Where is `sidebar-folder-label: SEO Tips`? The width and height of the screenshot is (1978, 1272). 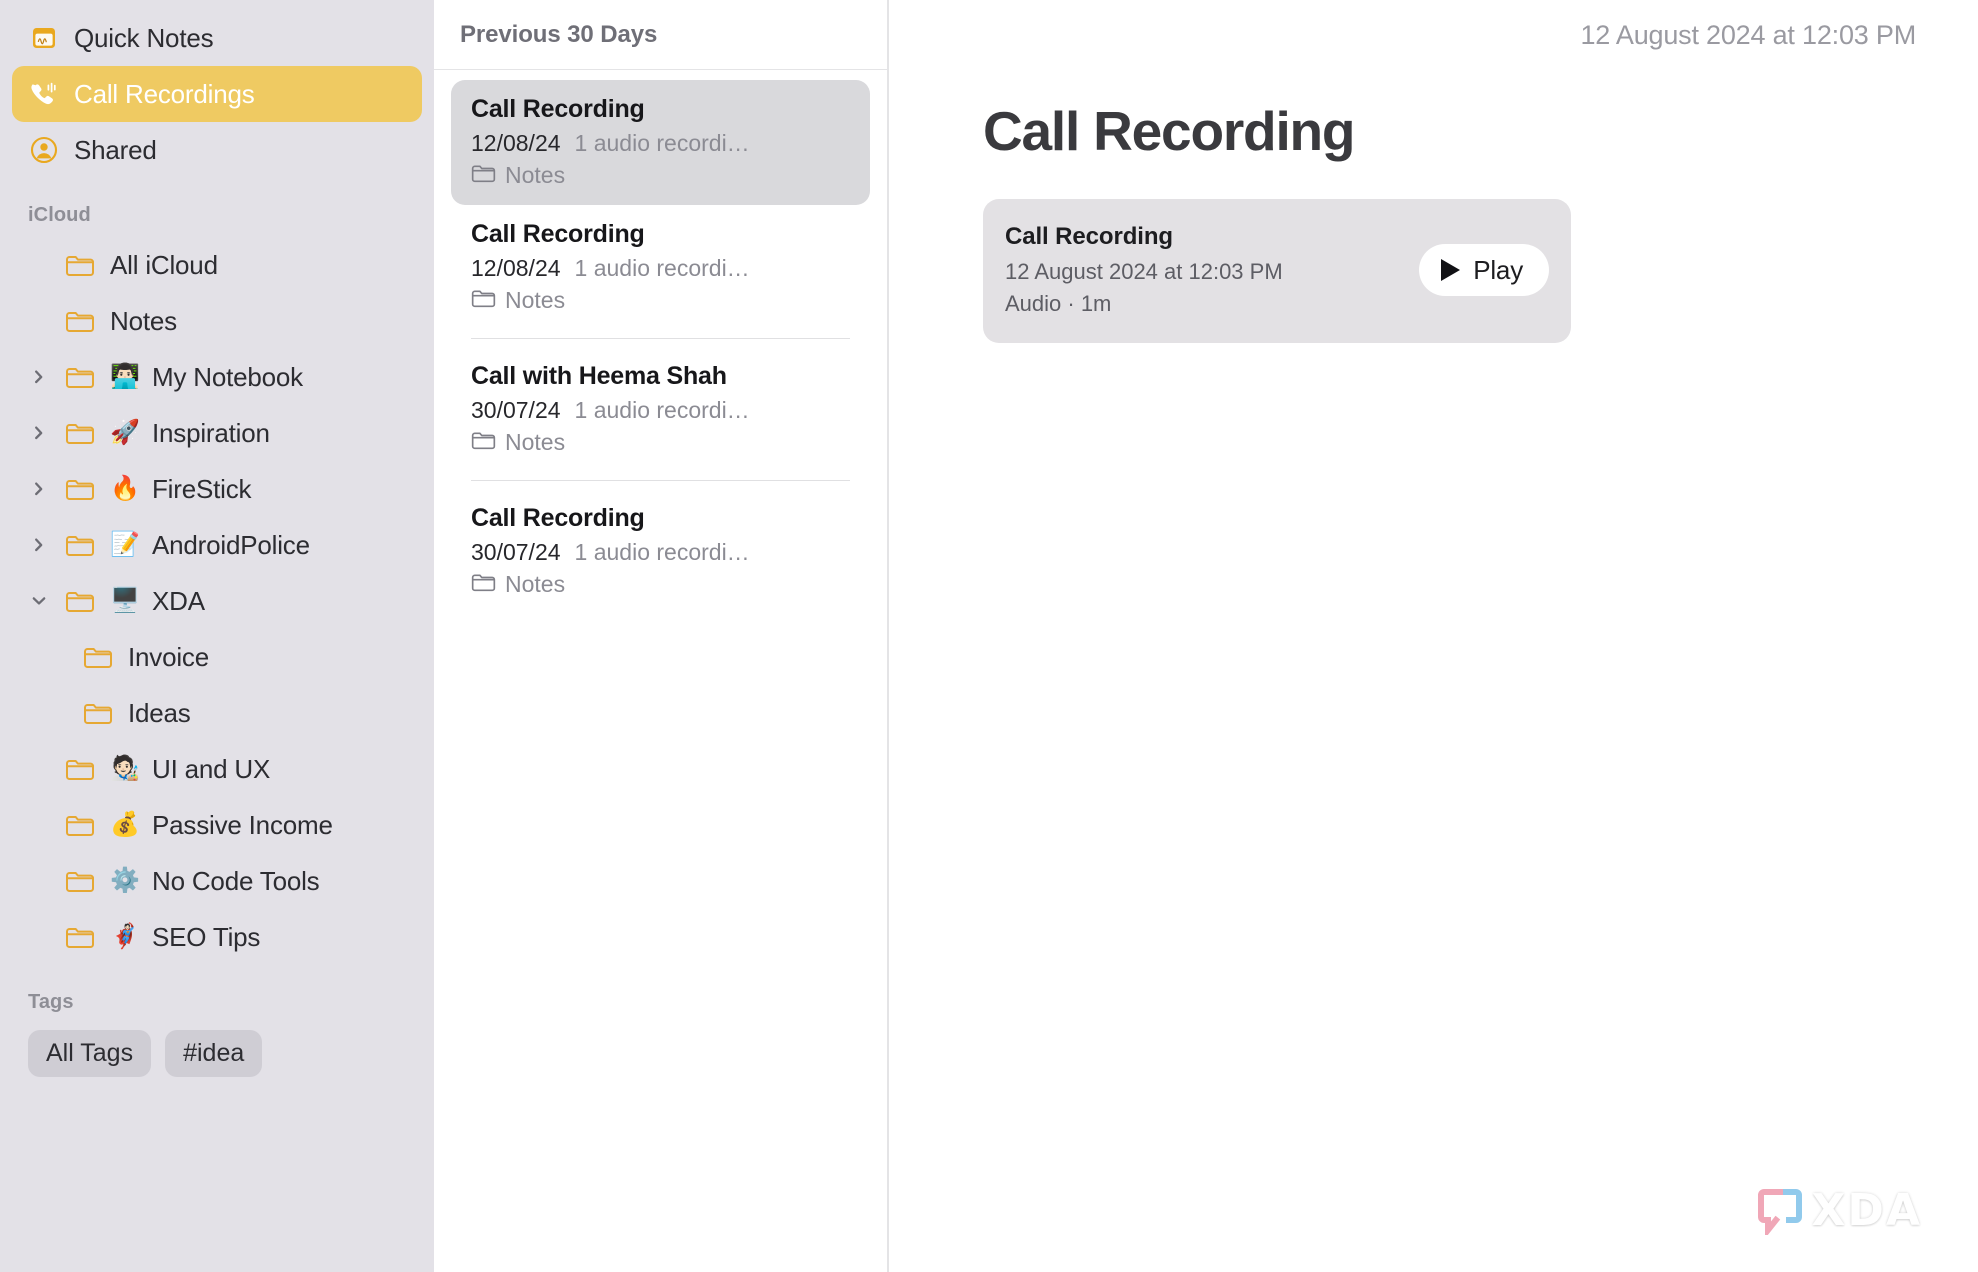
sidebar-folder-label: SEO Tips is located at coordinates (206, 936).